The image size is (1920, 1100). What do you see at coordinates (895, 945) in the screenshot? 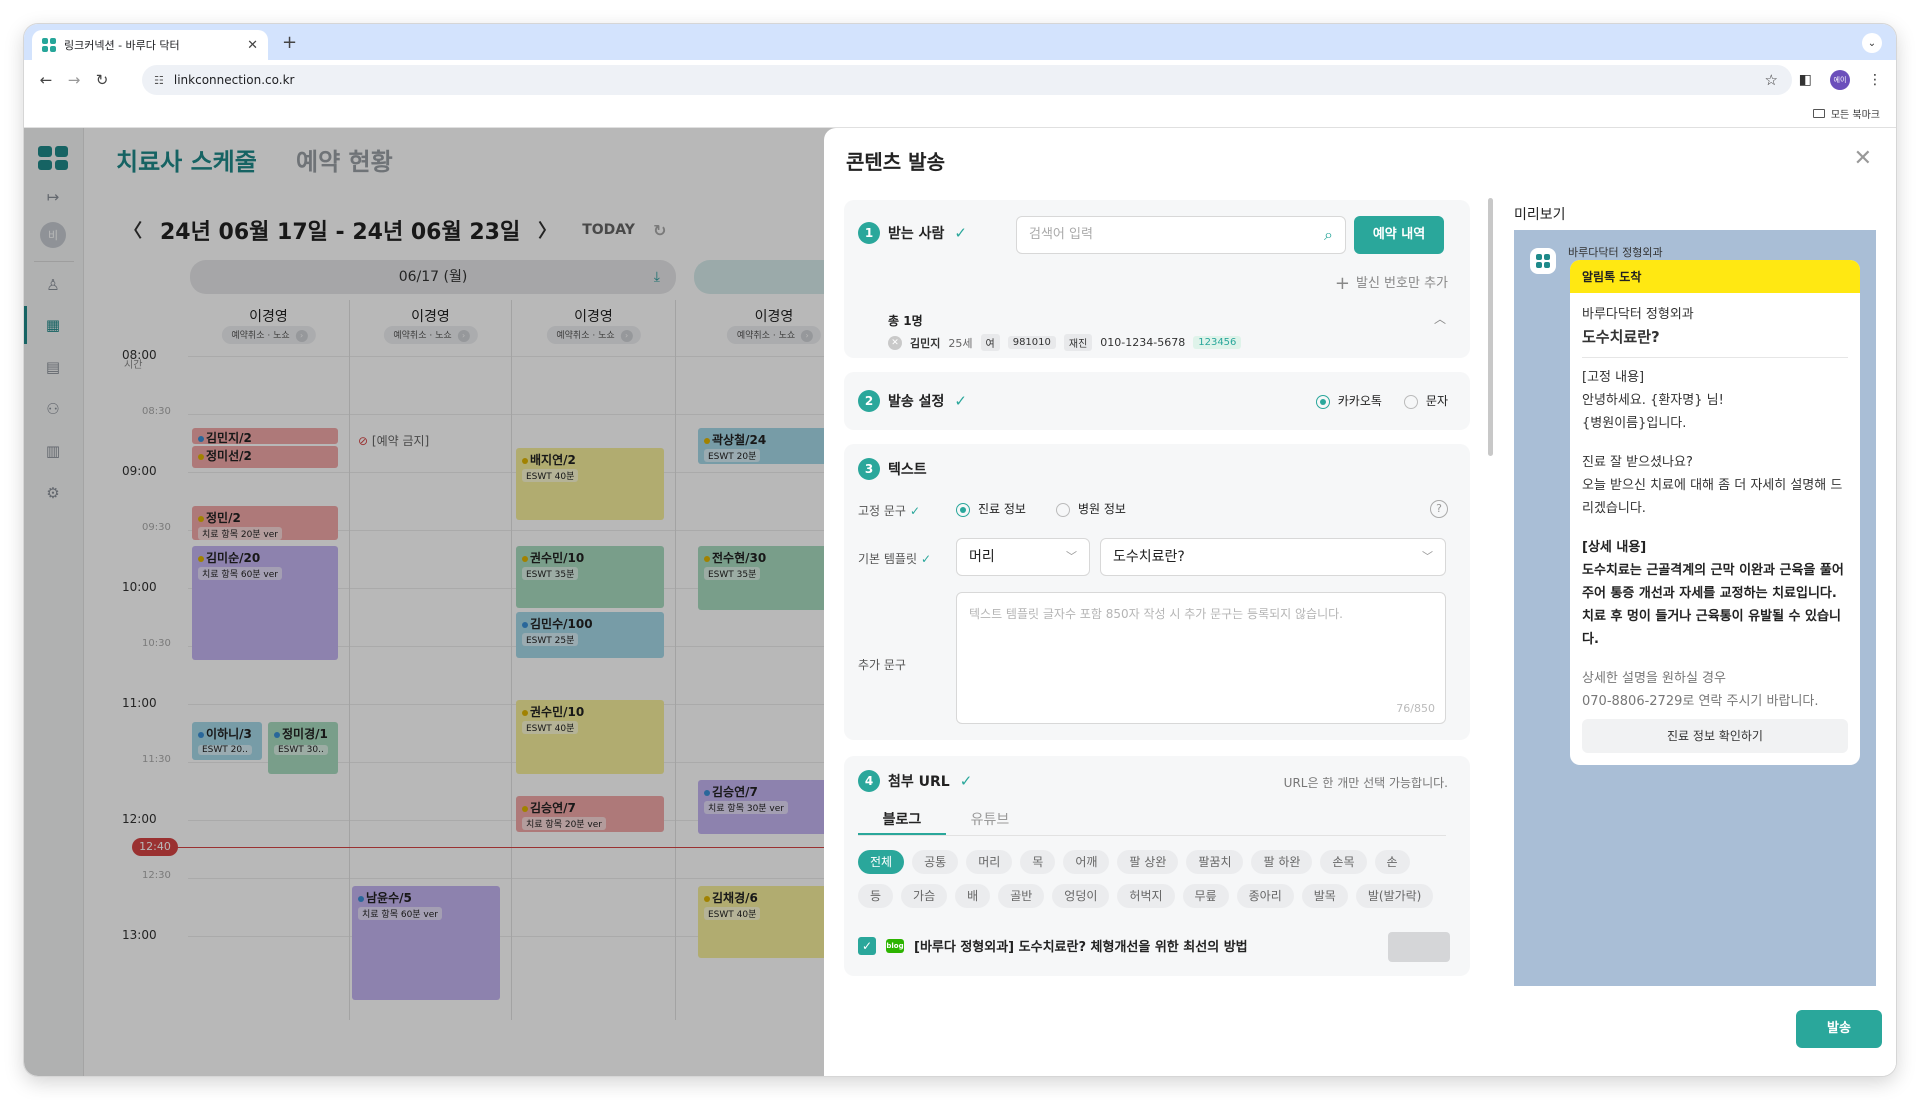
I see `blog-icon: blog` at bounding box center [895, 945].